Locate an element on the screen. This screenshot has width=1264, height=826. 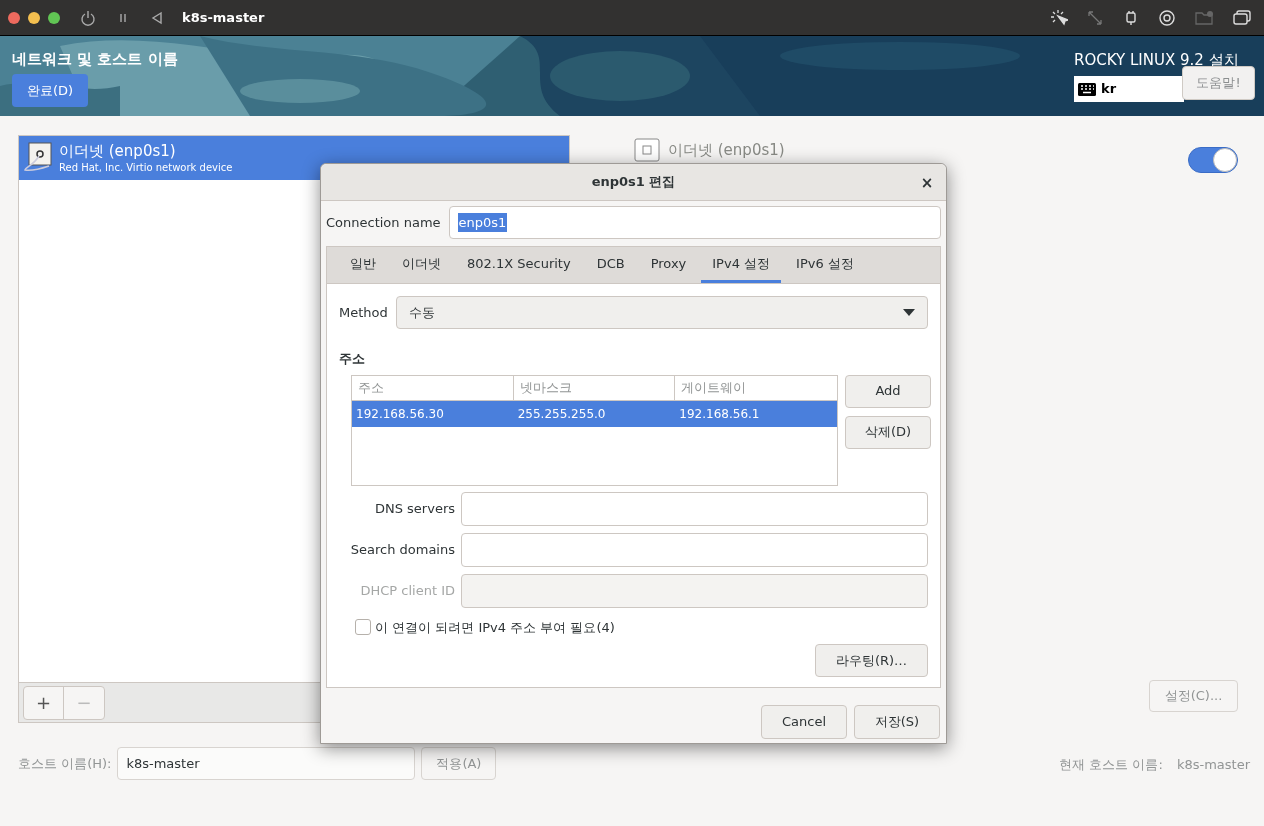
page-title: 네트워크 및 호스트 이름 is located at coordinates (95, 59).